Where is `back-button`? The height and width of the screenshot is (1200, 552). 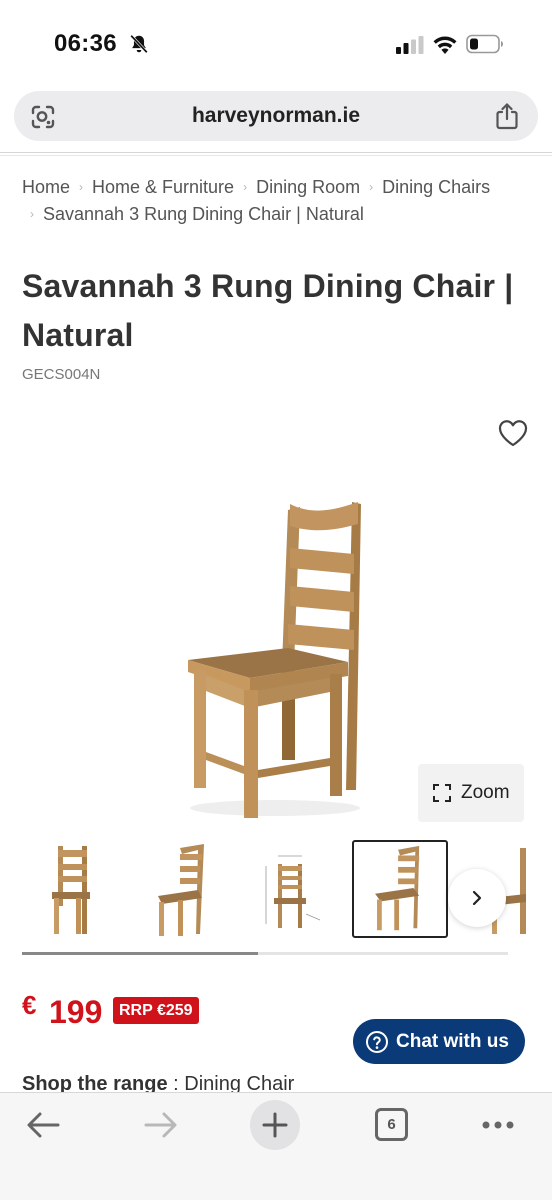 back-button is located at coordinates (44, 1125).